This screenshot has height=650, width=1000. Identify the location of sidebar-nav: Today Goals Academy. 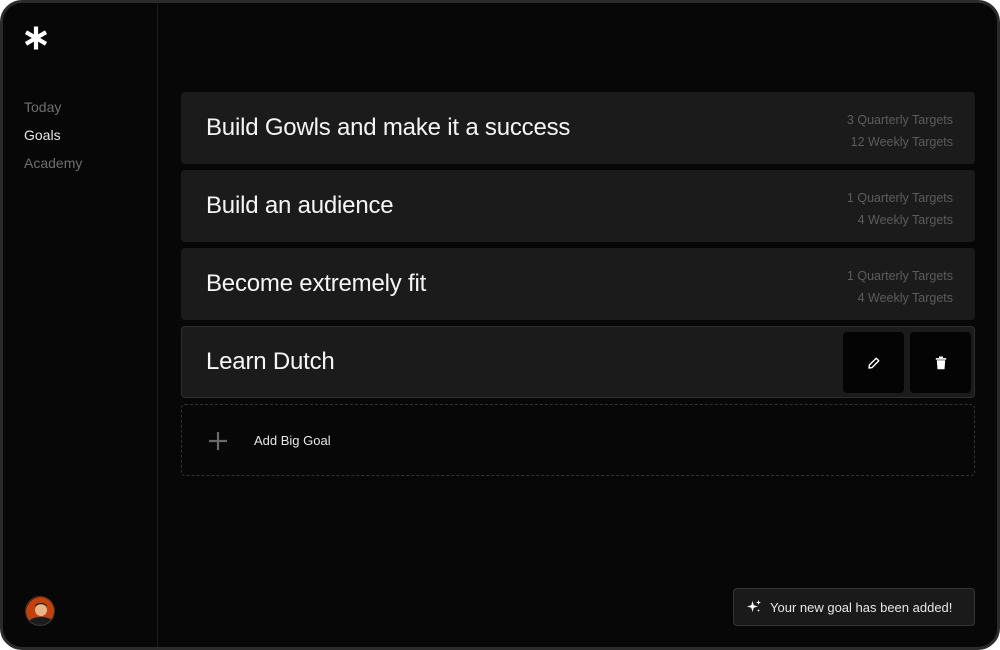
(53, 135).